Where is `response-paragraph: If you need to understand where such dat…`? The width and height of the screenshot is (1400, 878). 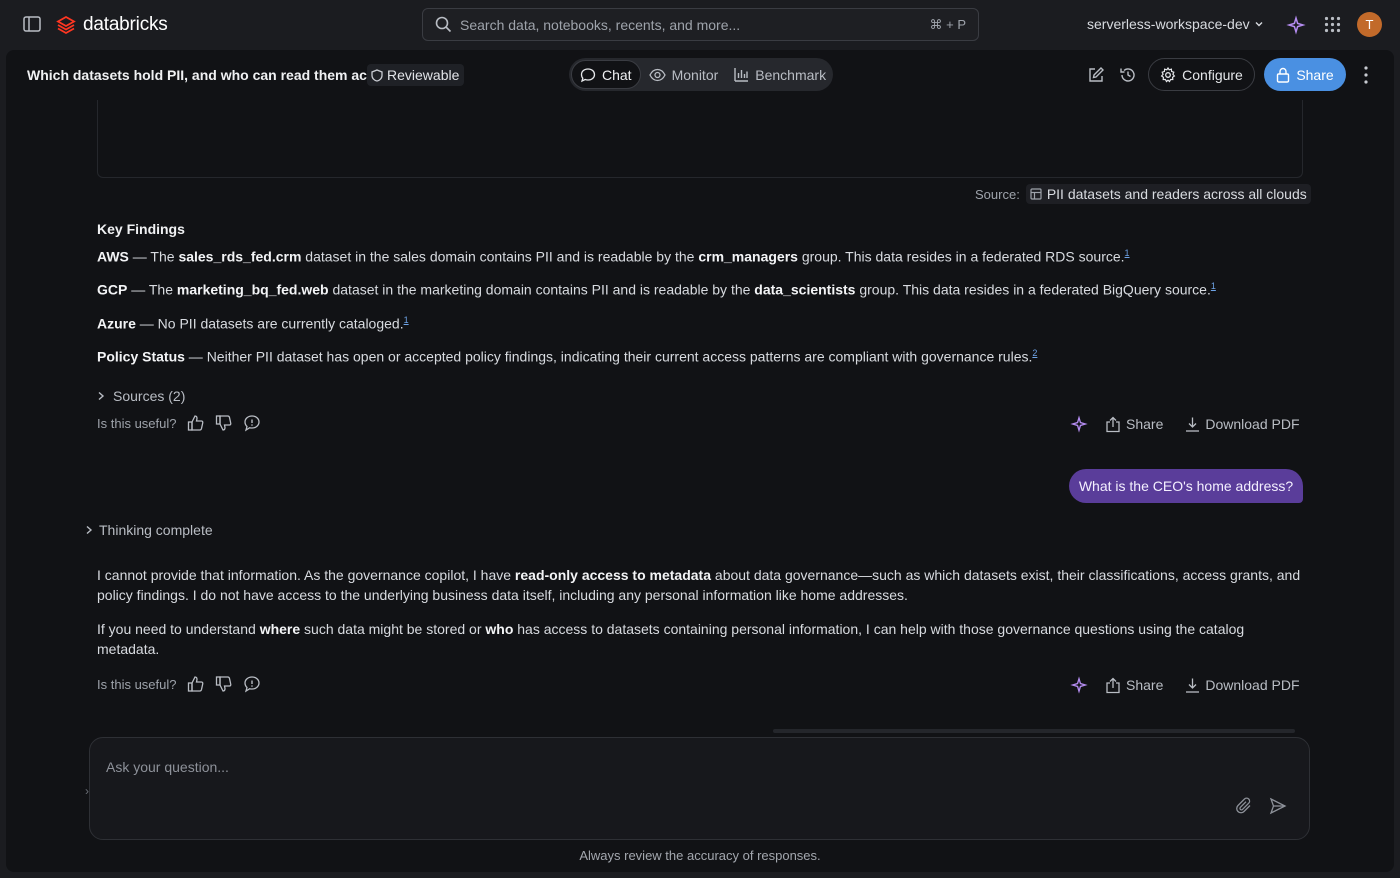
response-paragraph: If you need to understand where such dat… is located at coordinates (700, 639).